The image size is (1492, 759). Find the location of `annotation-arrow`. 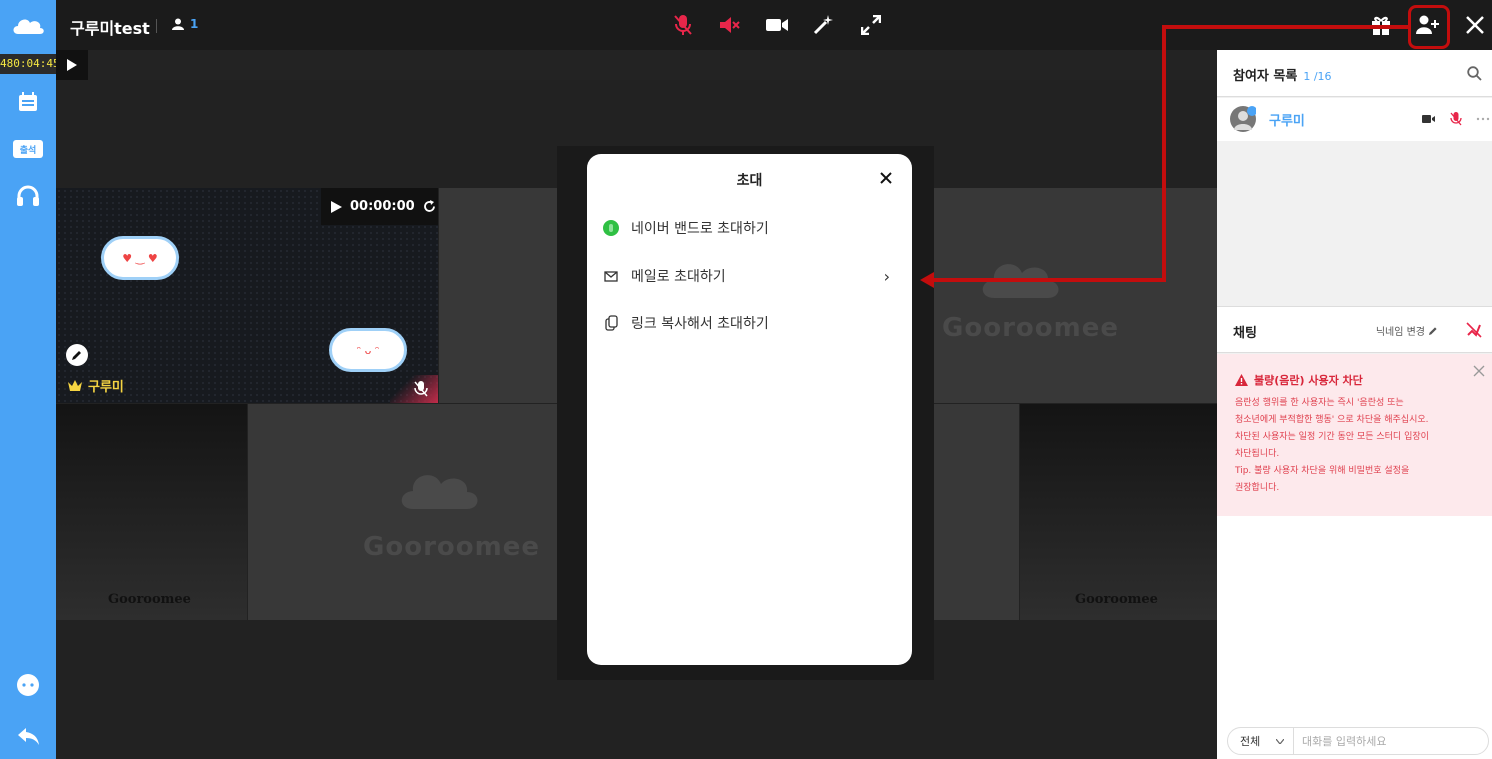

annotation-arrow is located at coordinates (1164, 156).